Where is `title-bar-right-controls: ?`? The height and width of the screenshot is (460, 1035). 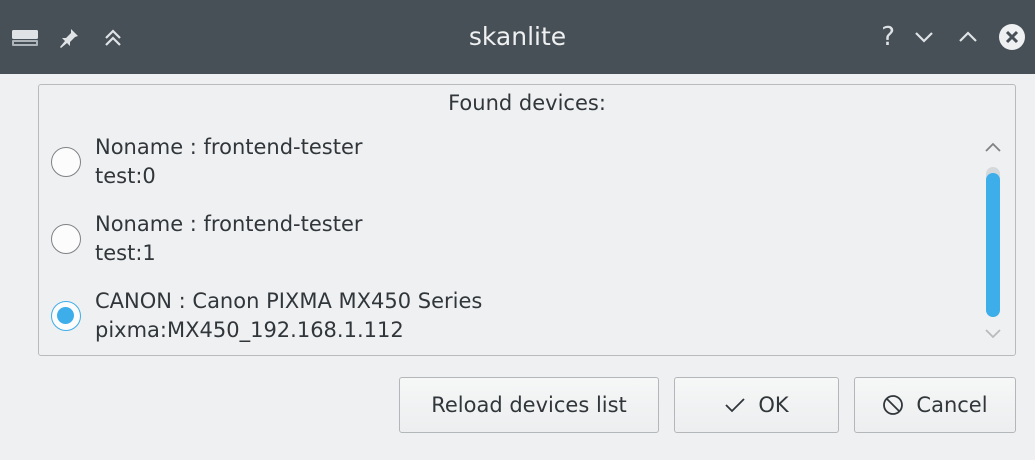
title-bar-right-controls: ? is located at coordinates (954, 37).